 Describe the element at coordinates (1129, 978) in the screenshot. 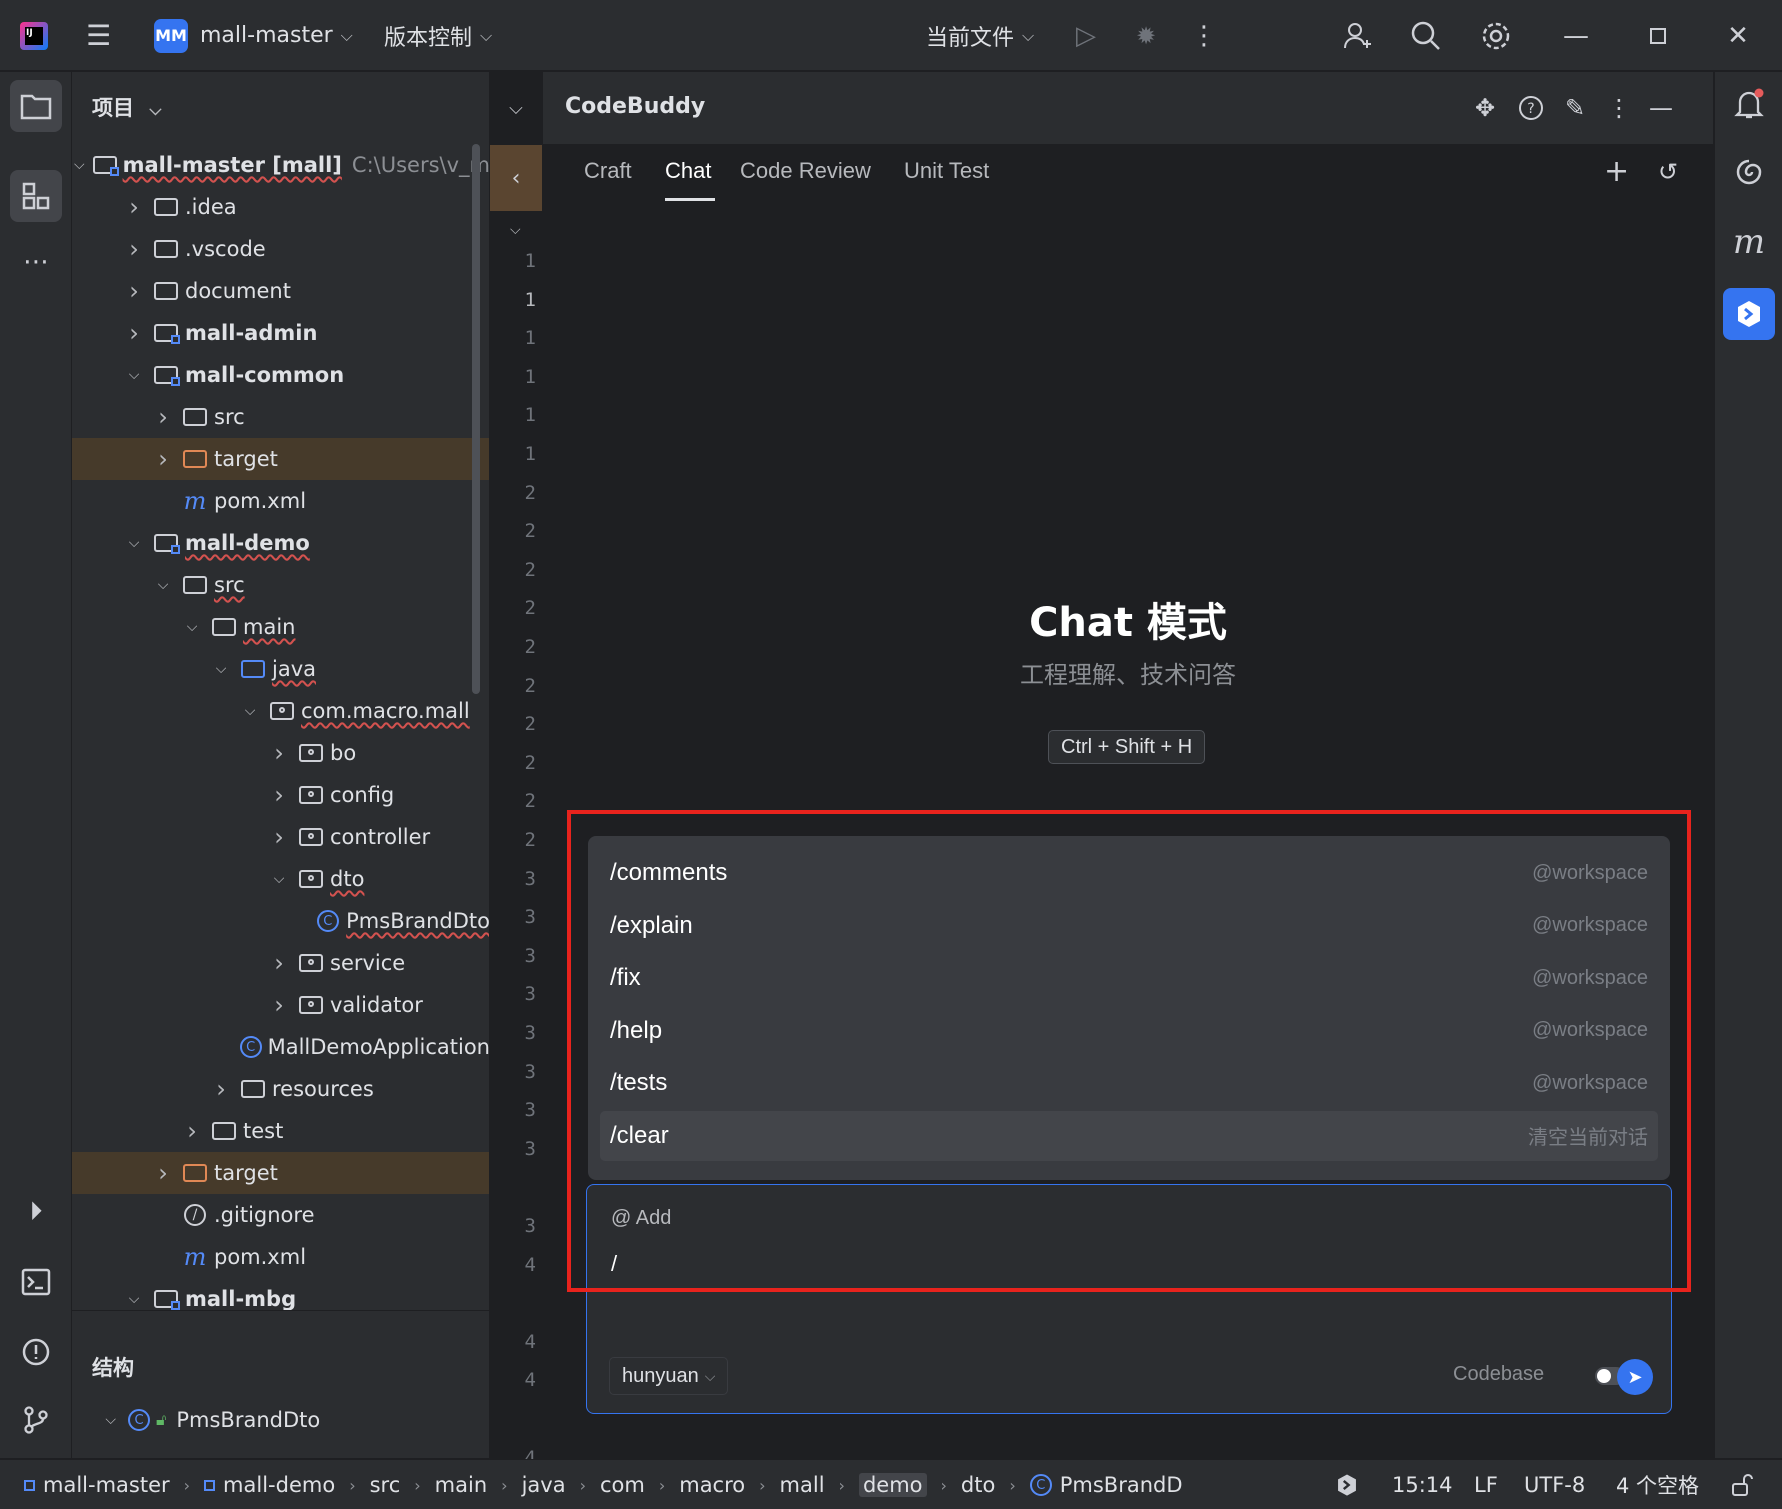

I see `command-item: /fix @workspace` at that location.